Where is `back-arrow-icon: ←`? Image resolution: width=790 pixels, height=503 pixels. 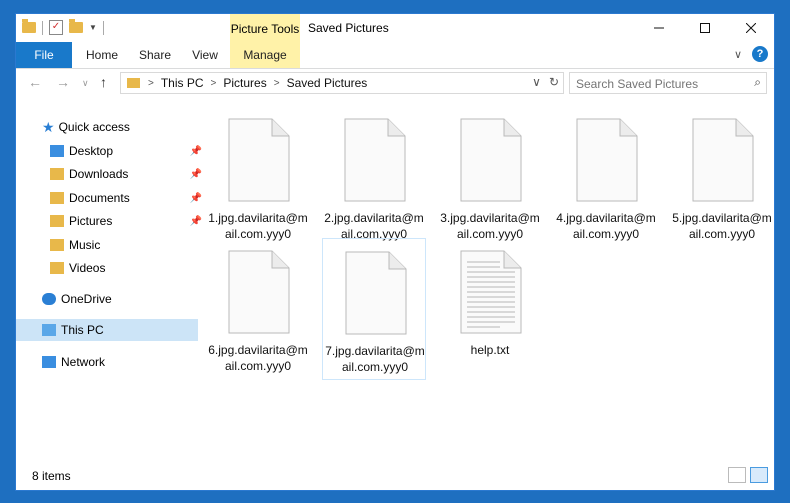 back-arrow-icon: ← is located at coordinates (35, 82).